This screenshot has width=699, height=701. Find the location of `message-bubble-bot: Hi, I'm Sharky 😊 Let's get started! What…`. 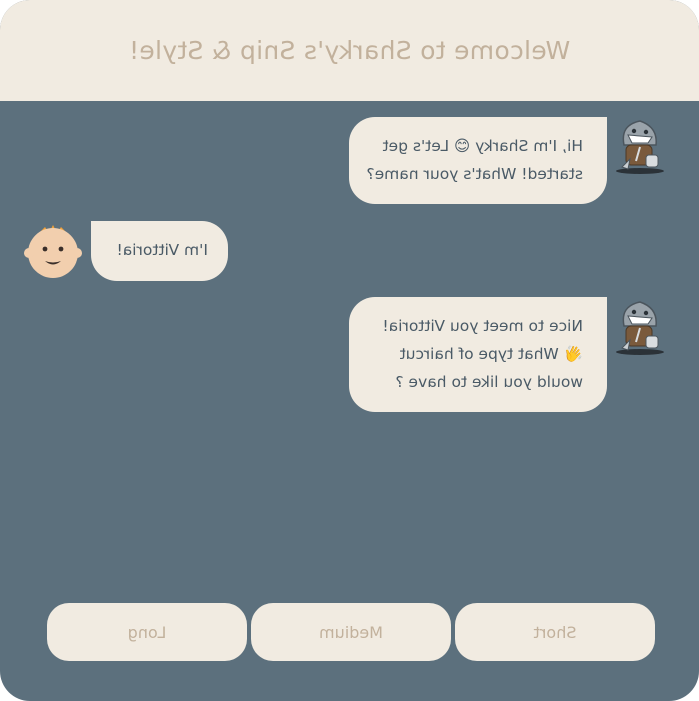

message-bubble-bot: Hi, I'm Sharky 😊 Let's get started! What… is located at coordinates (478, 160).